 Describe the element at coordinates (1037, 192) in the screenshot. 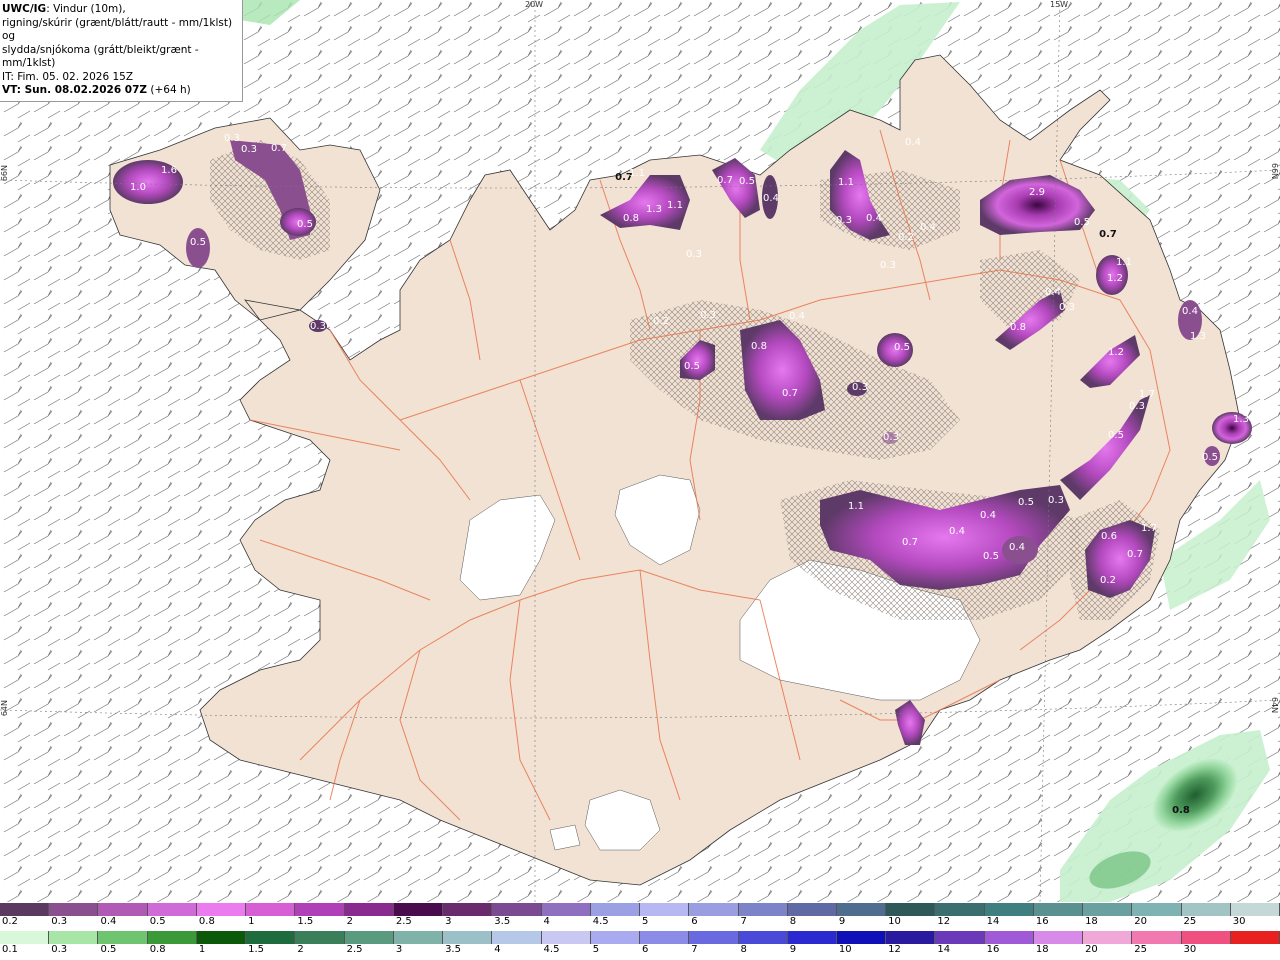

I see `precip-value-label: 2.9` at that location.